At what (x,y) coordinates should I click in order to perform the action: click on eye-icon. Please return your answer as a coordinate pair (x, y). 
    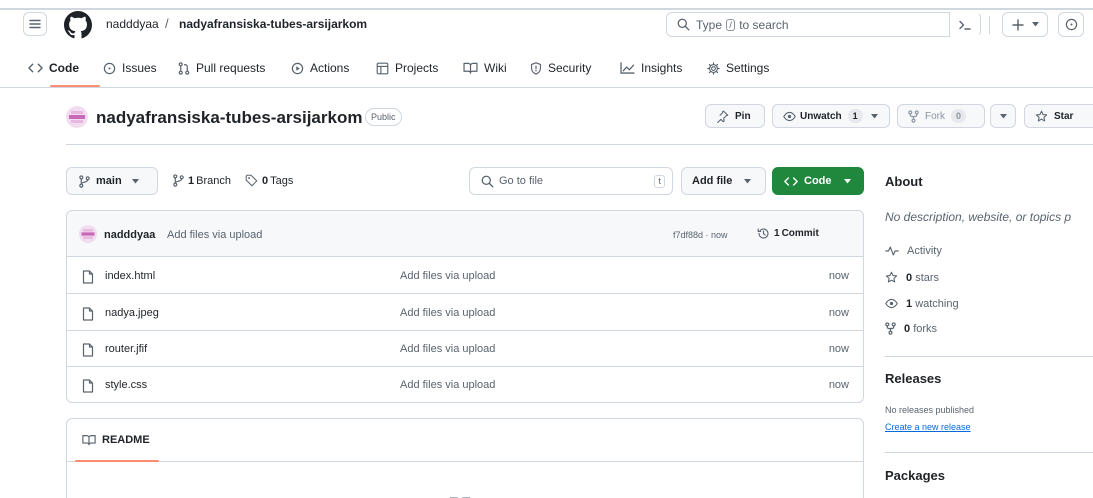
    Looking at the image, I should click on (789, 116).